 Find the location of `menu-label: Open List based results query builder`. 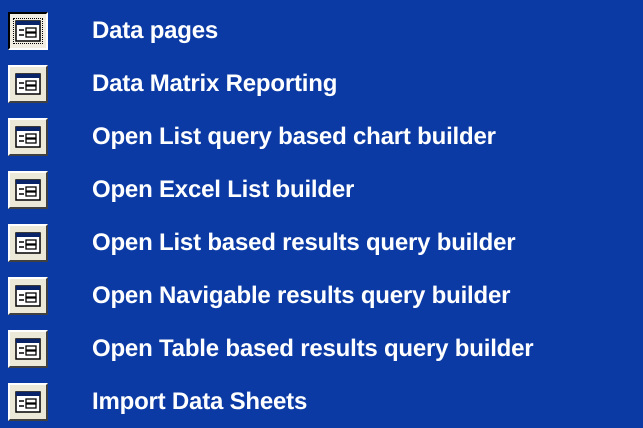

menu-label: Open List based results query builder is located at coordinates (304, 242).